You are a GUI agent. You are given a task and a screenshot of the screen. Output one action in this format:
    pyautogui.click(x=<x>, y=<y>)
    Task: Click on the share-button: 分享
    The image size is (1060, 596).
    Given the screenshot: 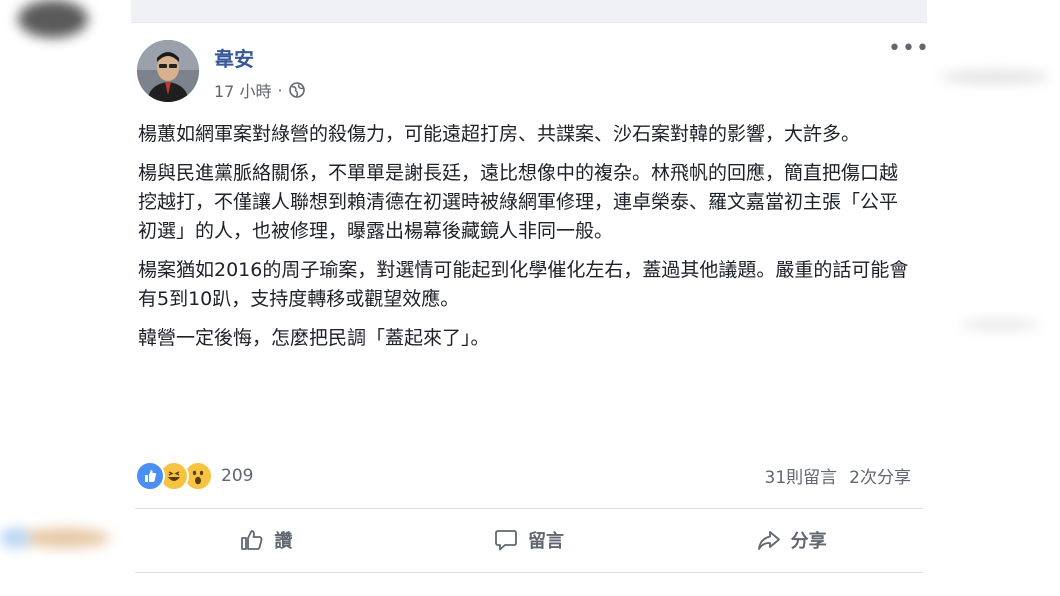 What is the action you would take?
    pyautogui.click(x=791, y=540)
    